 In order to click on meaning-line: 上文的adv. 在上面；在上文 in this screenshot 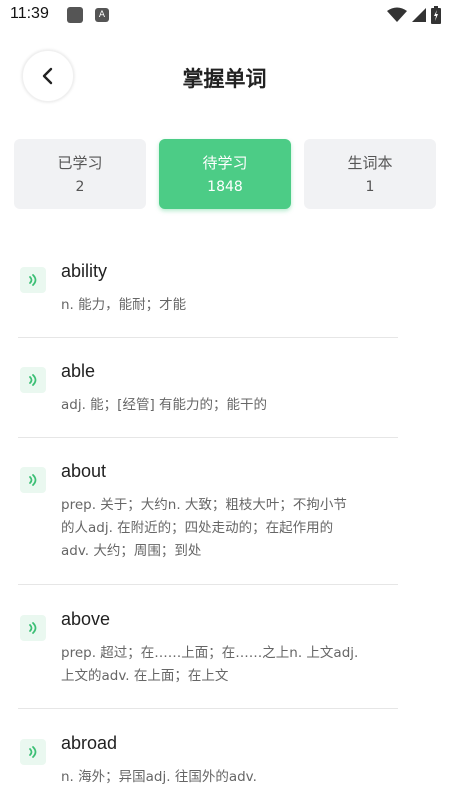, I will do `click(145, 676)`.